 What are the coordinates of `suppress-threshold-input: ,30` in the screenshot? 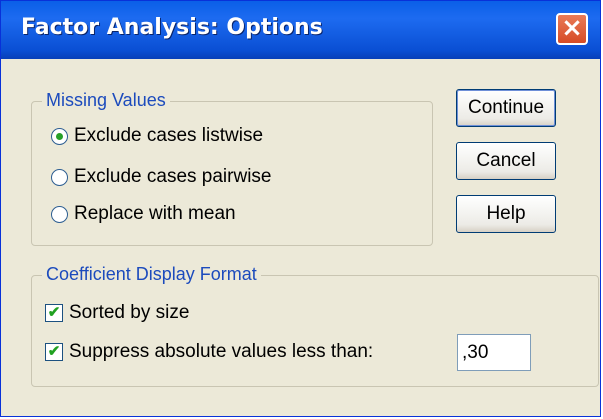 It's located at (494, 352).